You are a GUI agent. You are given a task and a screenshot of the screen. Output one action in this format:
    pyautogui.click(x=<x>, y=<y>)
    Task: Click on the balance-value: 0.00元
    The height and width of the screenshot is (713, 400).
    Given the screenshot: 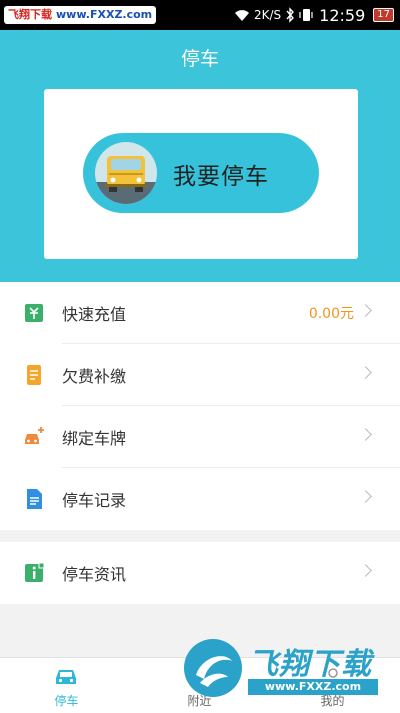 What is the action you would take?
    pyautogui.click(x=331, y=314)
    